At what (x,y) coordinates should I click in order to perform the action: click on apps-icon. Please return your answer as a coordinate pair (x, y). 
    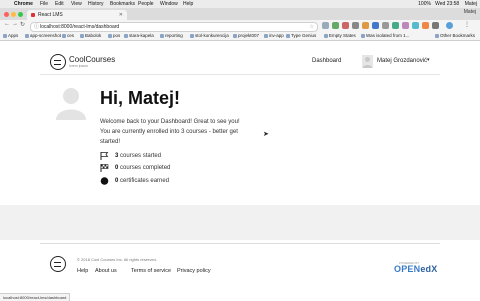
    Looking at the image, I should click on (5, 35).